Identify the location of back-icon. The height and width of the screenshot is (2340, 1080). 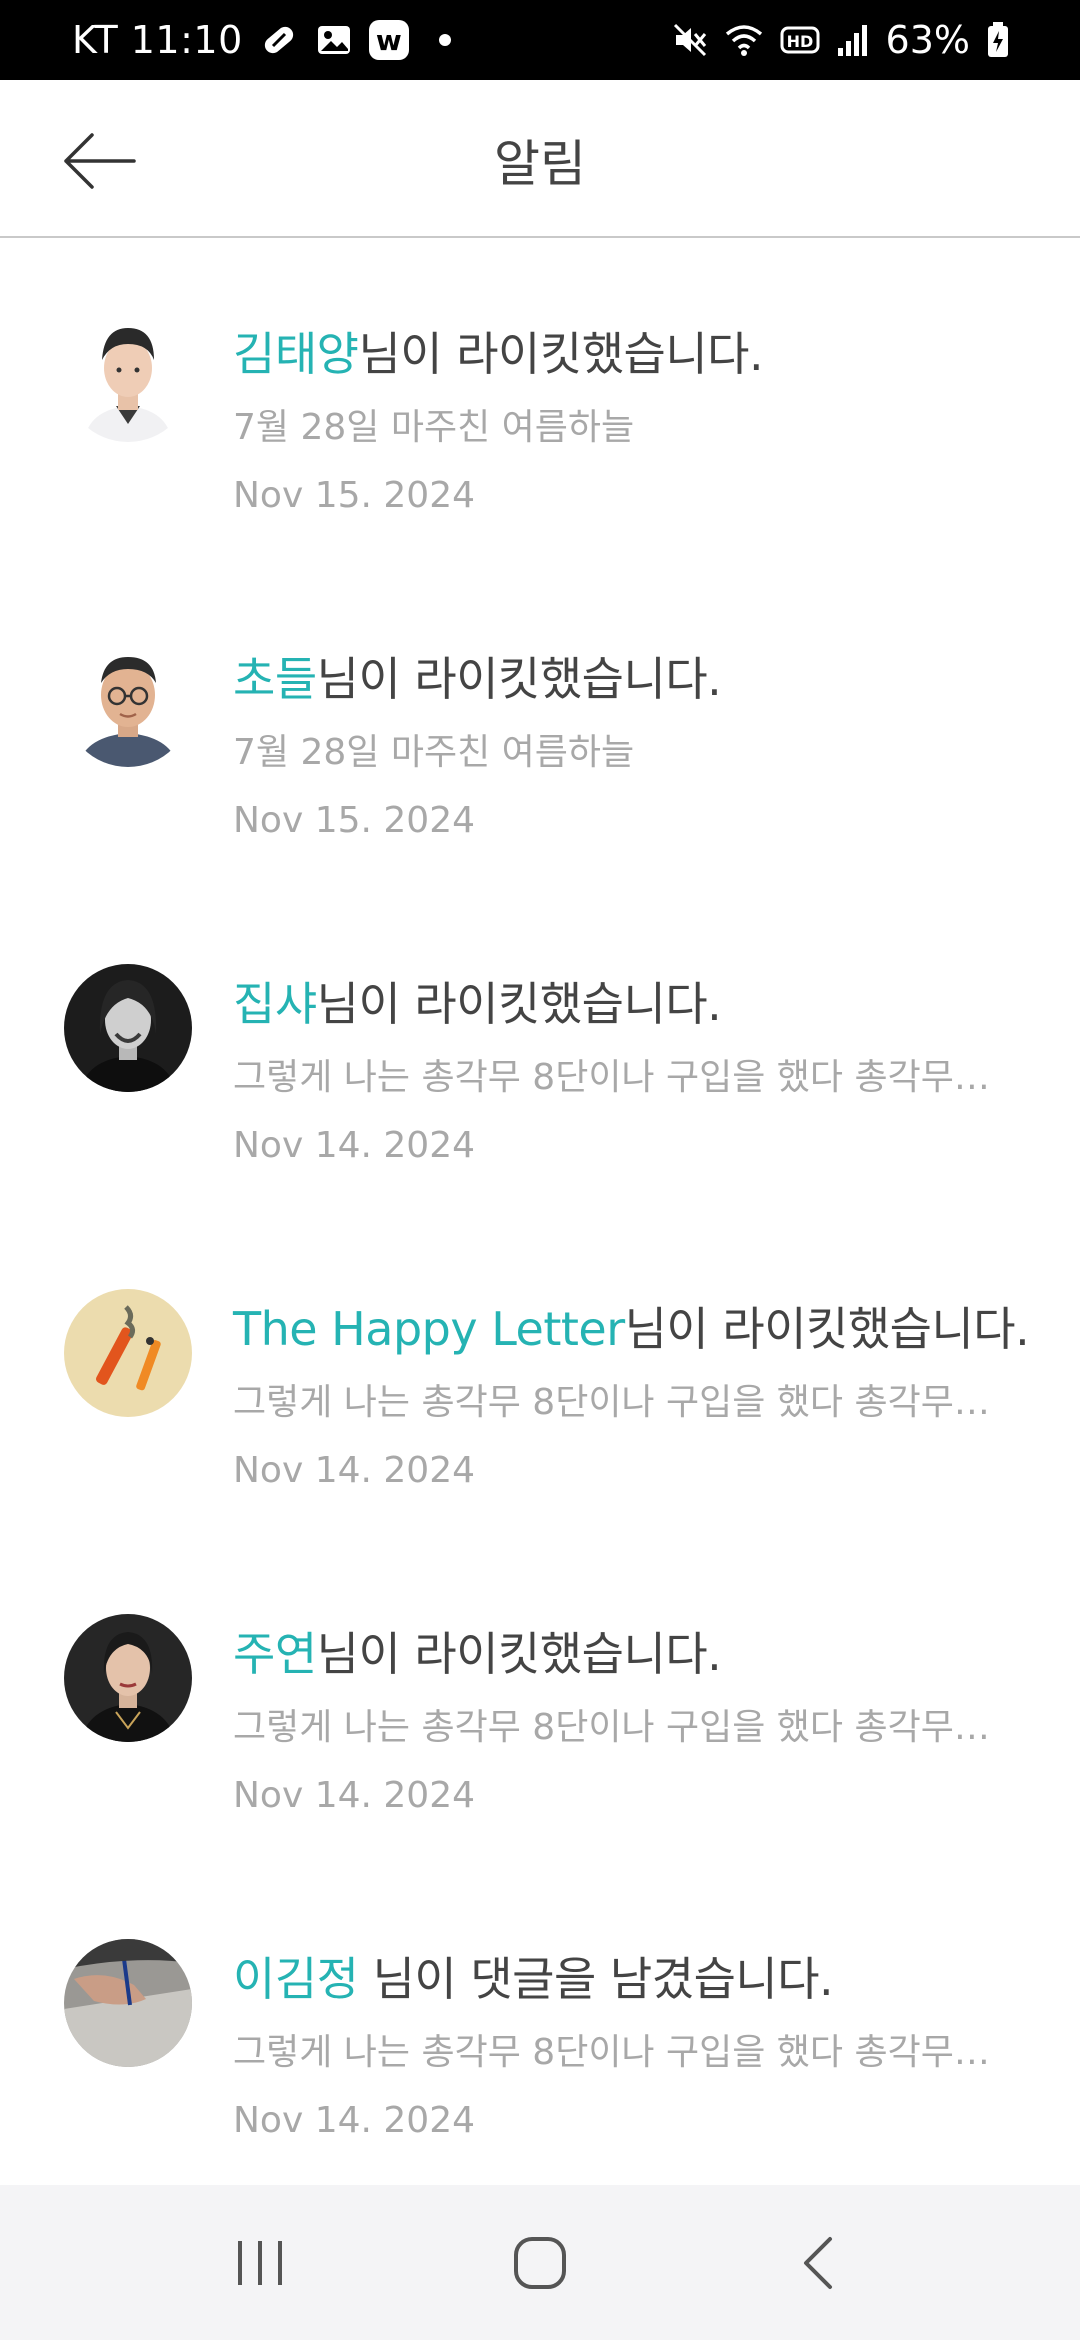
(818, 2262).